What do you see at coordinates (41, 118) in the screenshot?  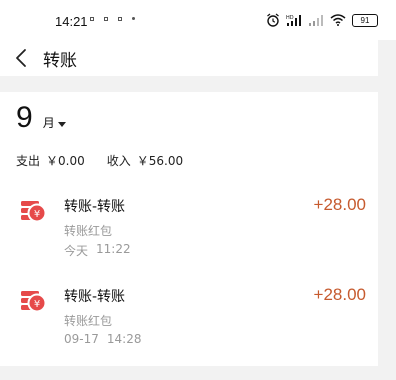 I see `month-selector: 9 月` at bounding box center [41, 118].